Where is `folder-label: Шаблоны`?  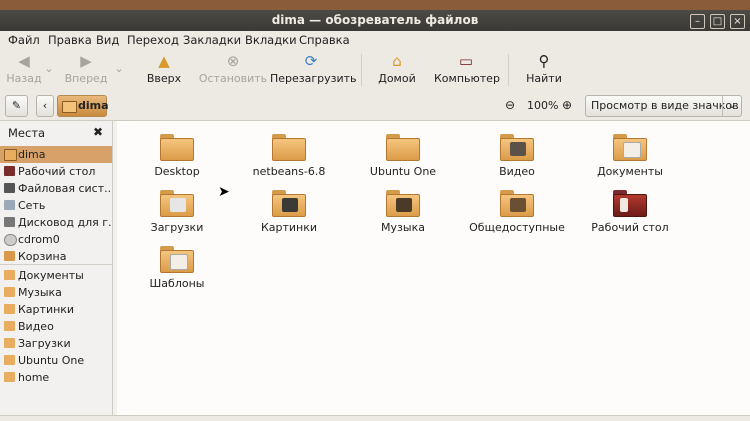
folder-label: Шаблоны is located at coordinates (177, 283).